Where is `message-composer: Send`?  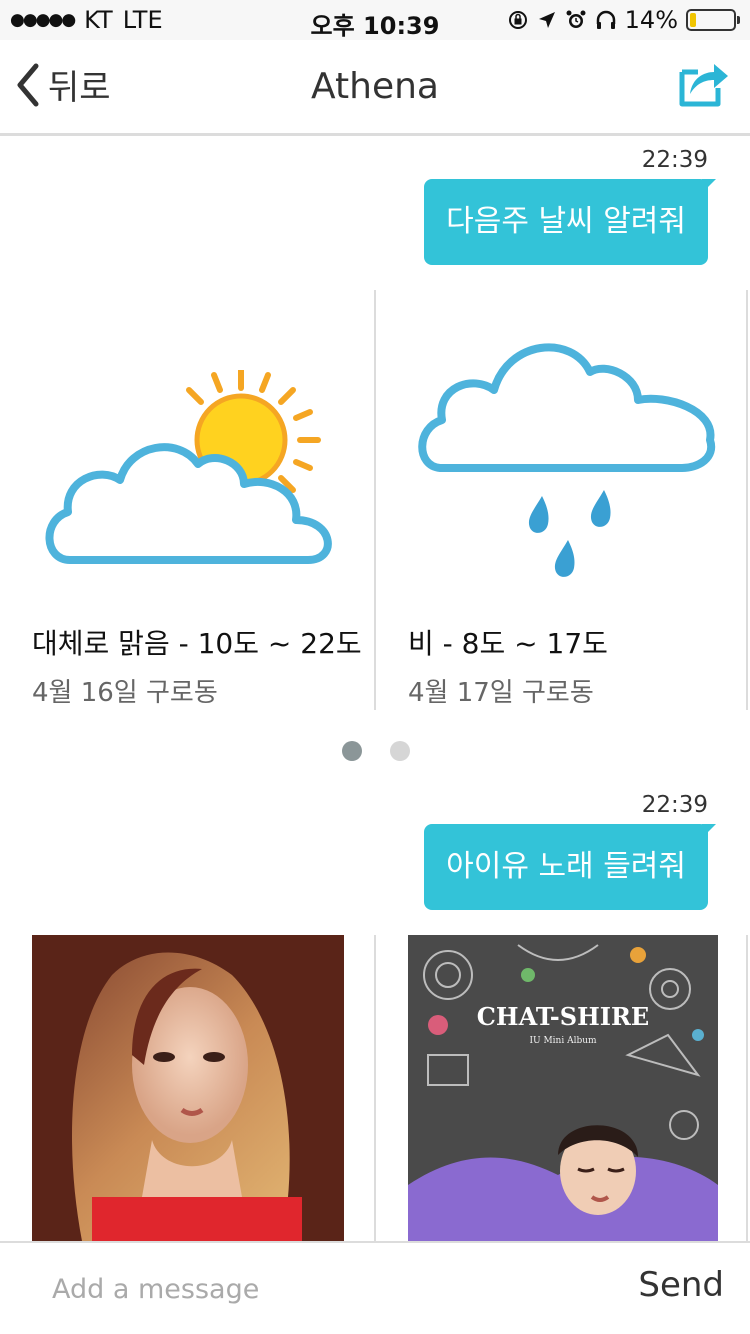
message-composer: Send is located at coordinates (375, 1287).